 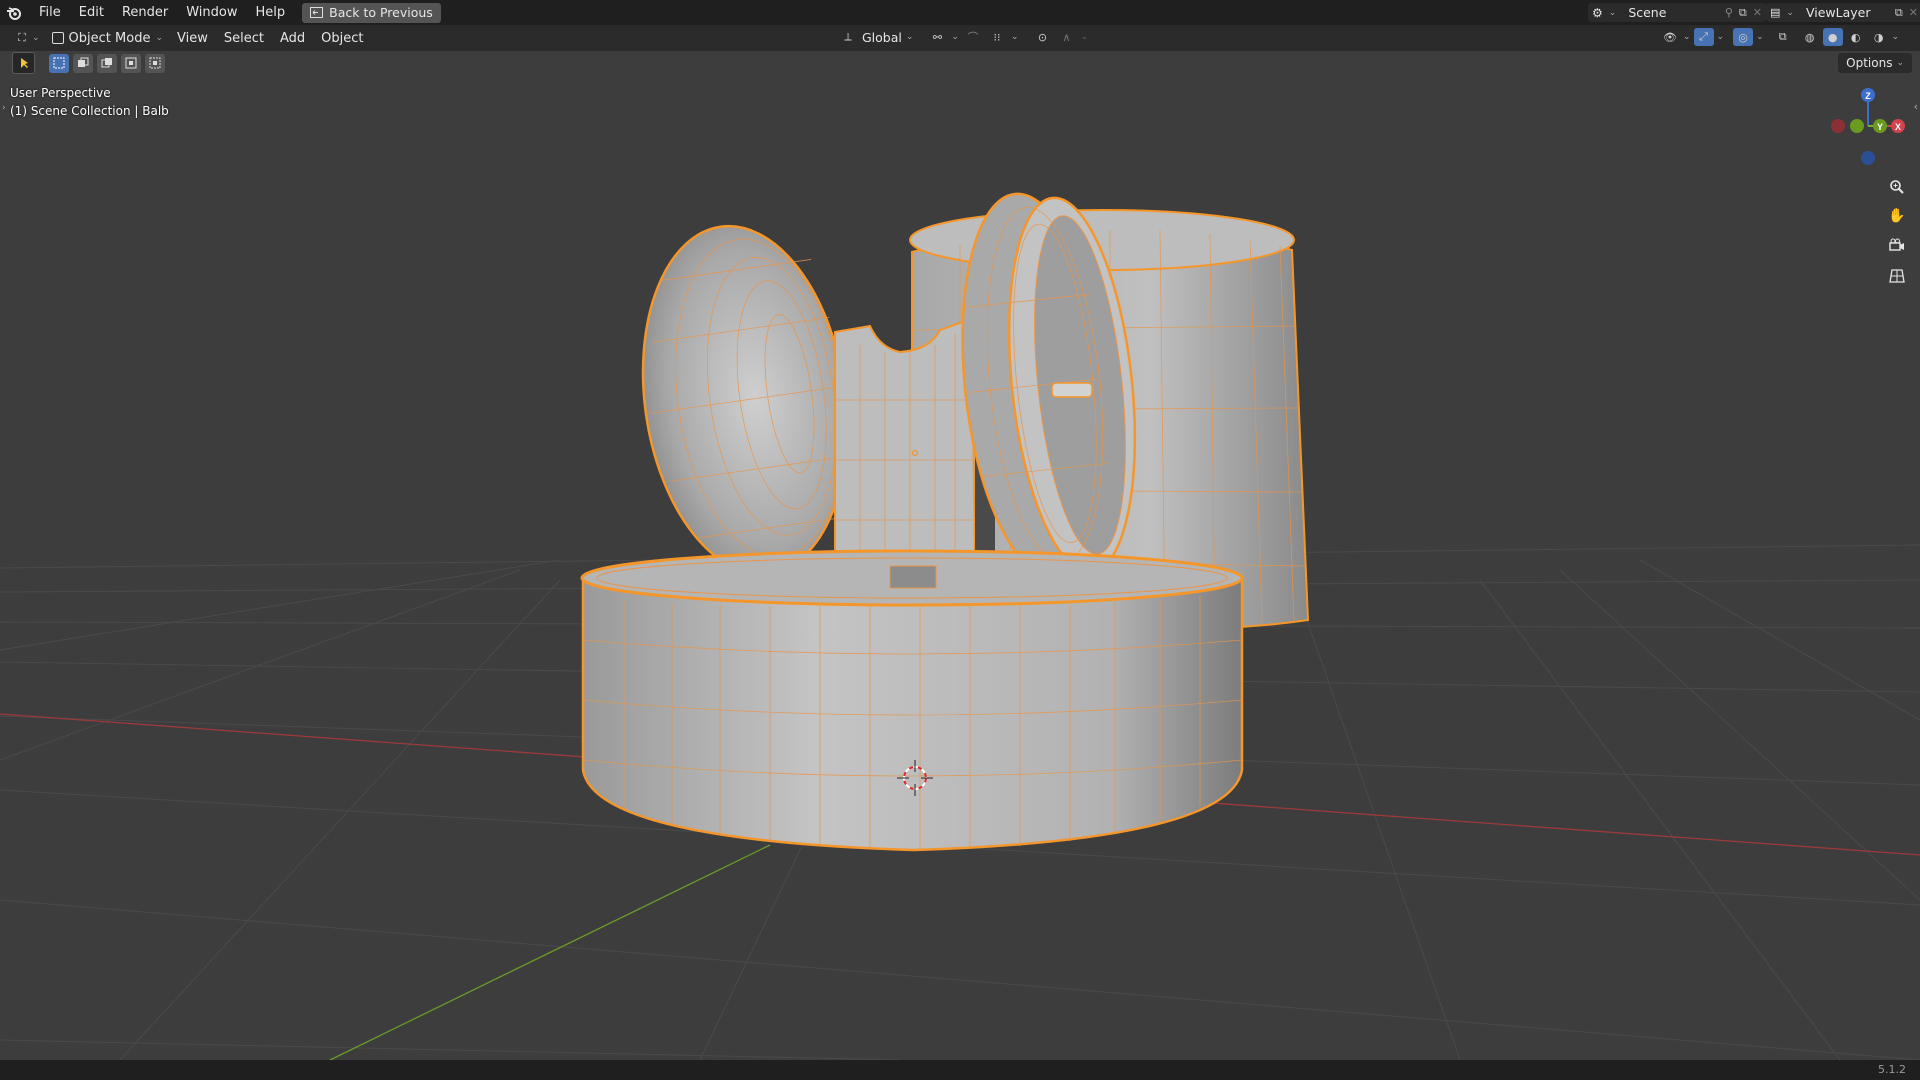 What do you see at coordinates (192, 38) in the screenshot?
I see `header-menu-view: View` at bounding box center [192, 38].